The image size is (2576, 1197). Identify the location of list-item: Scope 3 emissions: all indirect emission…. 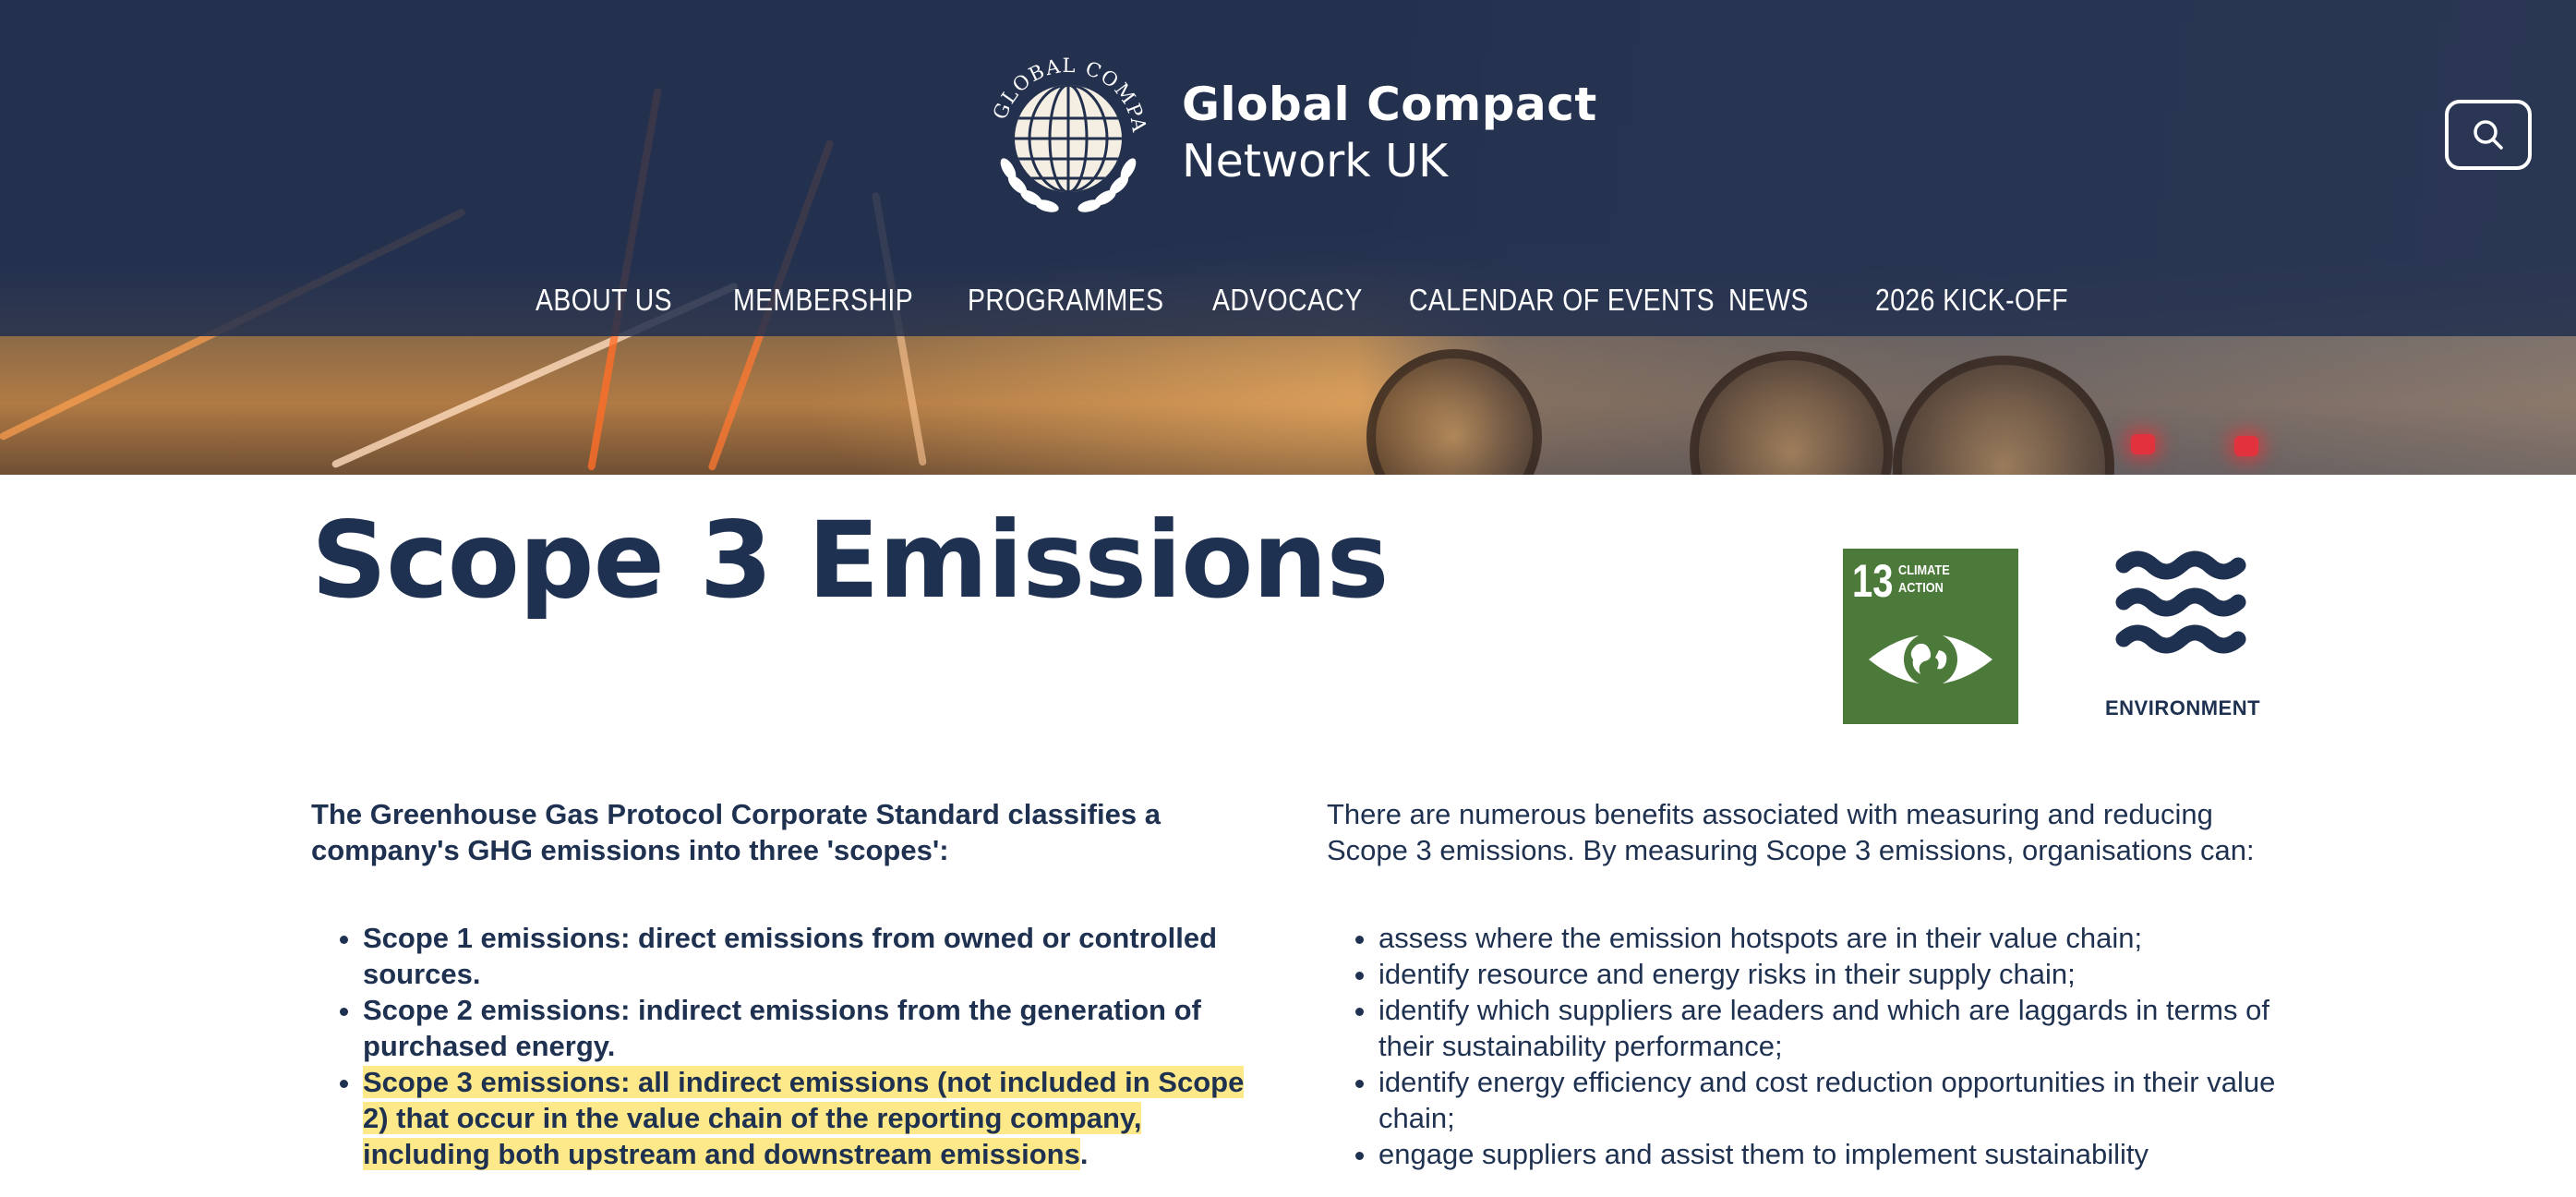
(812, 1118).